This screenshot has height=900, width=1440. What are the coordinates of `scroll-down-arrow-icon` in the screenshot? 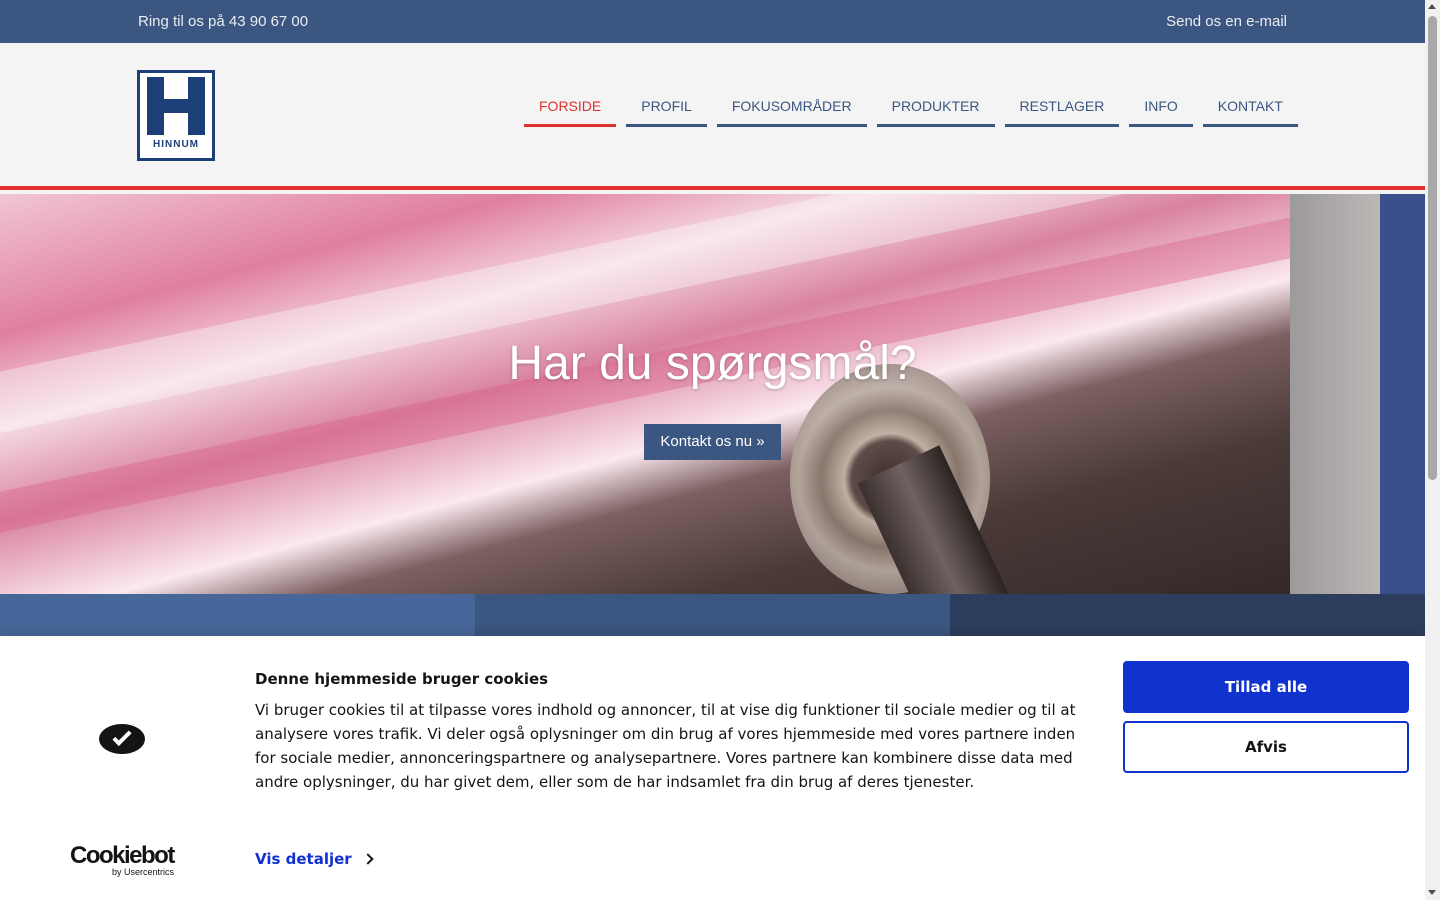 It's located at (1432, 892).